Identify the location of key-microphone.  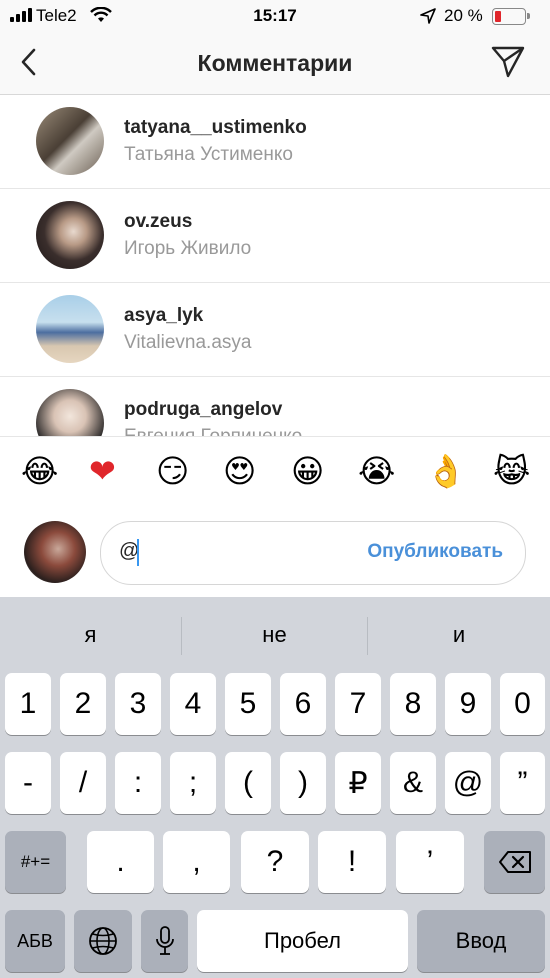
(164, 941).